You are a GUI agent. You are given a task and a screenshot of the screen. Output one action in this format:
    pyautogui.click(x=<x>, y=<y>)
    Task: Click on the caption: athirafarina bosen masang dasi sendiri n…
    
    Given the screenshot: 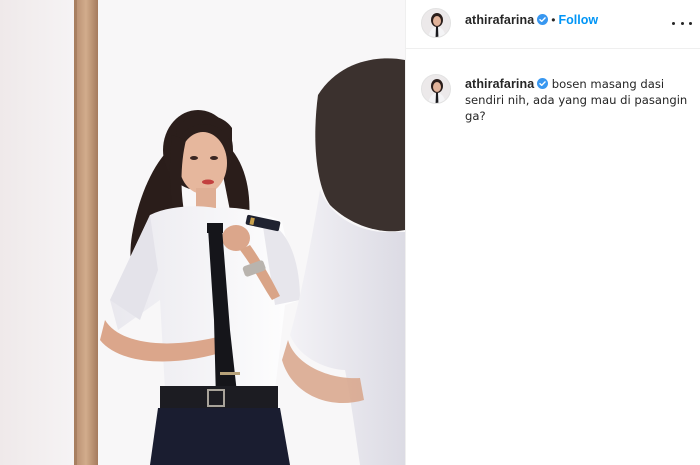 What is the action you would take?
    pyautogui.click(x=579, y=100)
    